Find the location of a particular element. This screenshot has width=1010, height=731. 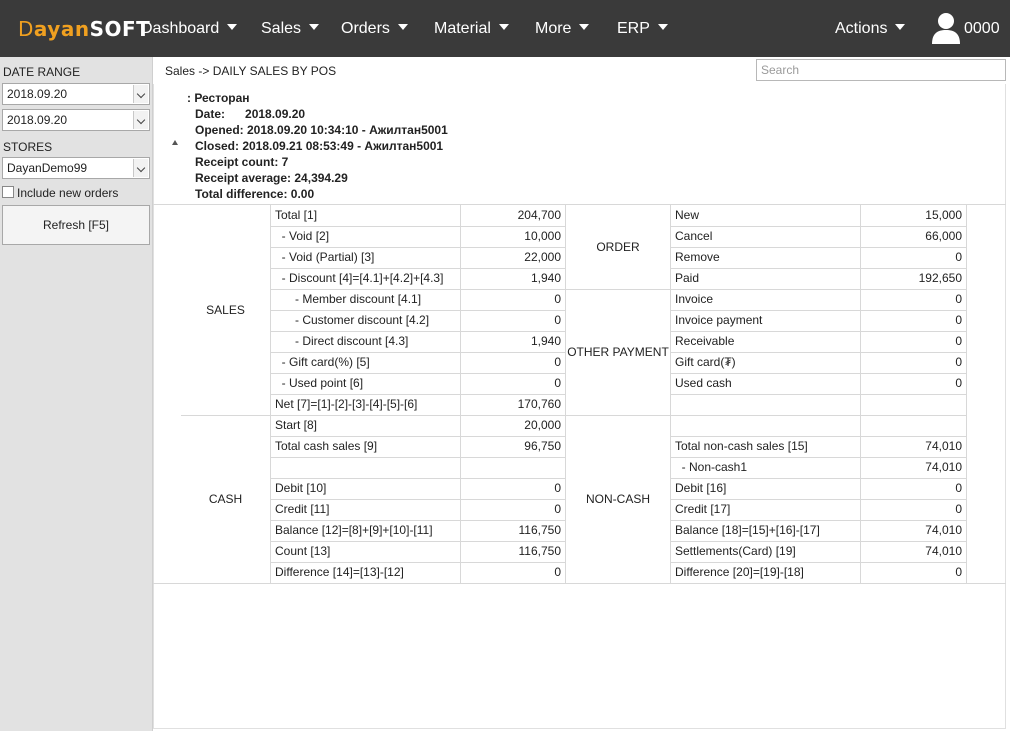

row-value: 10,000 is located at coordinates (542, 236).